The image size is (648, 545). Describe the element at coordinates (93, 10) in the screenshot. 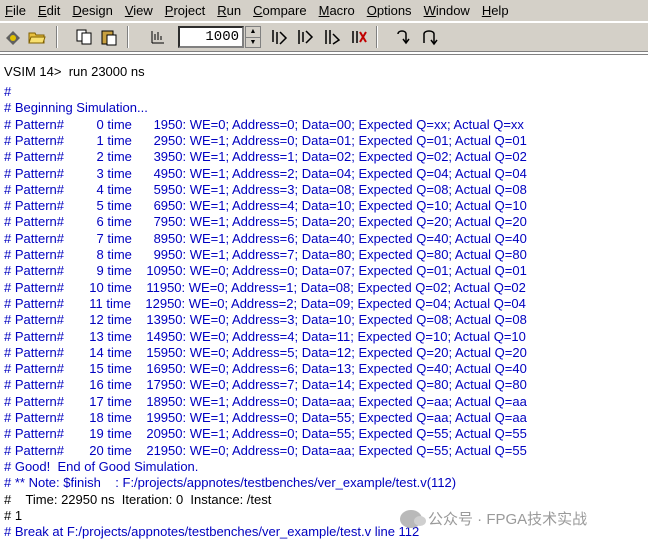

I see `menu-design: Design` at that location.